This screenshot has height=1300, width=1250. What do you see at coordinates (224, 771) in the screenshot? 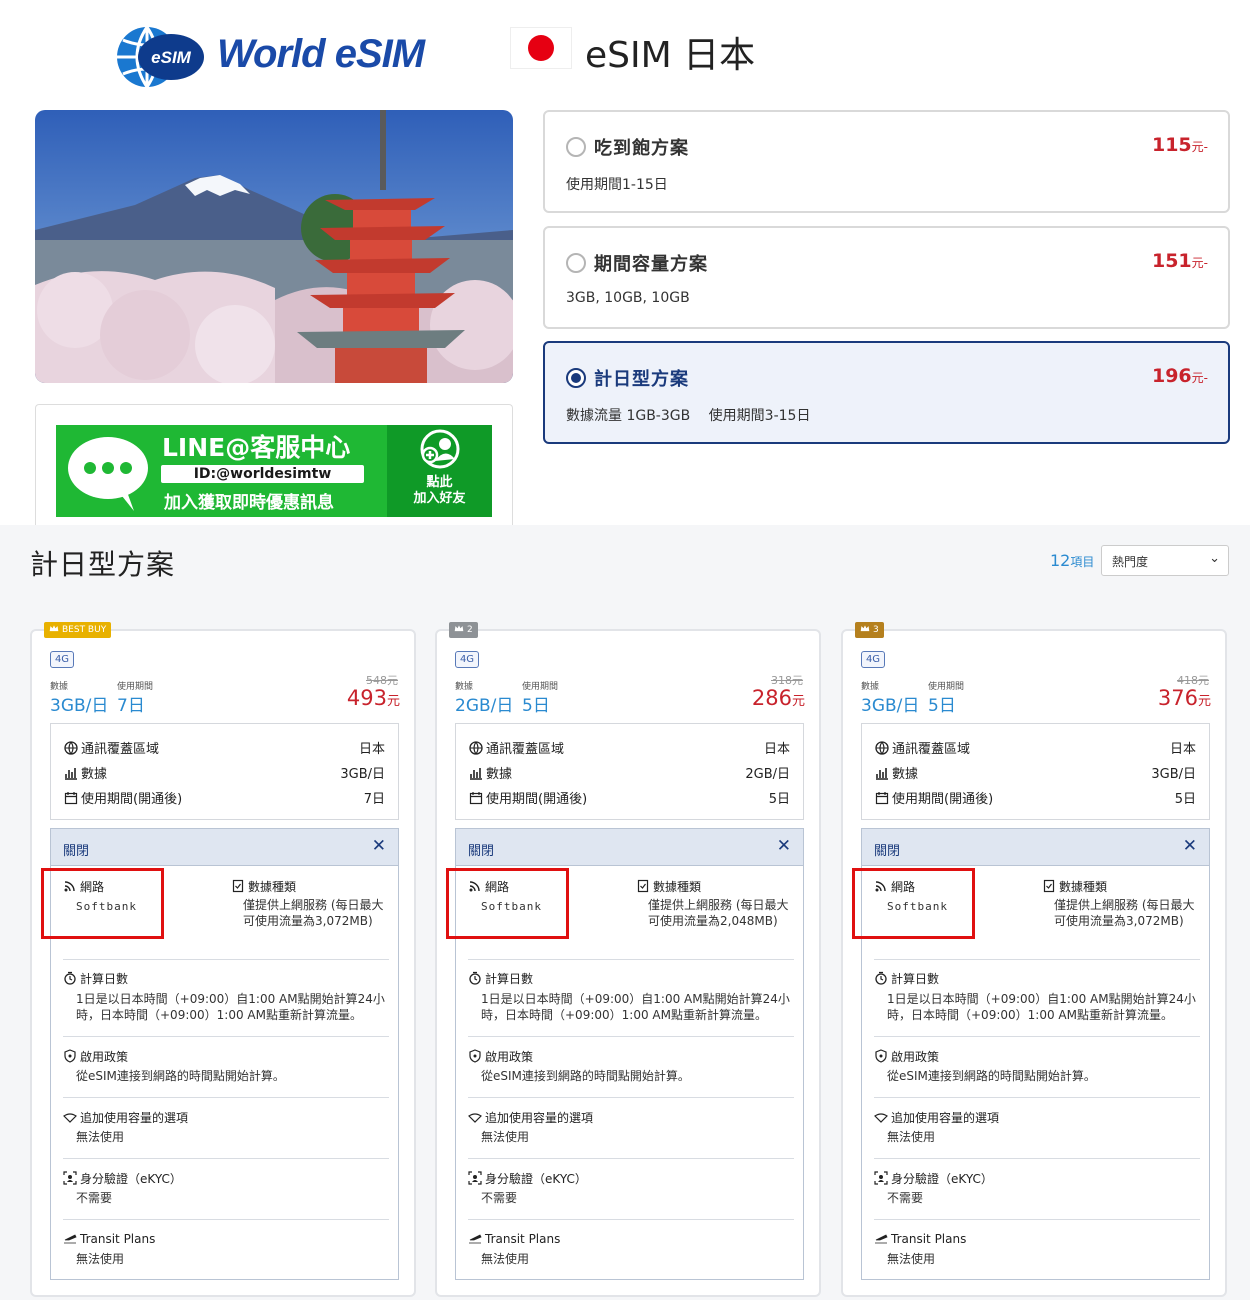
I see `spec-summary: 通訊覆蓋區域 日本 數據 3GB/日 使用期間(開通後) 7日` at bounding box center [224, 771].